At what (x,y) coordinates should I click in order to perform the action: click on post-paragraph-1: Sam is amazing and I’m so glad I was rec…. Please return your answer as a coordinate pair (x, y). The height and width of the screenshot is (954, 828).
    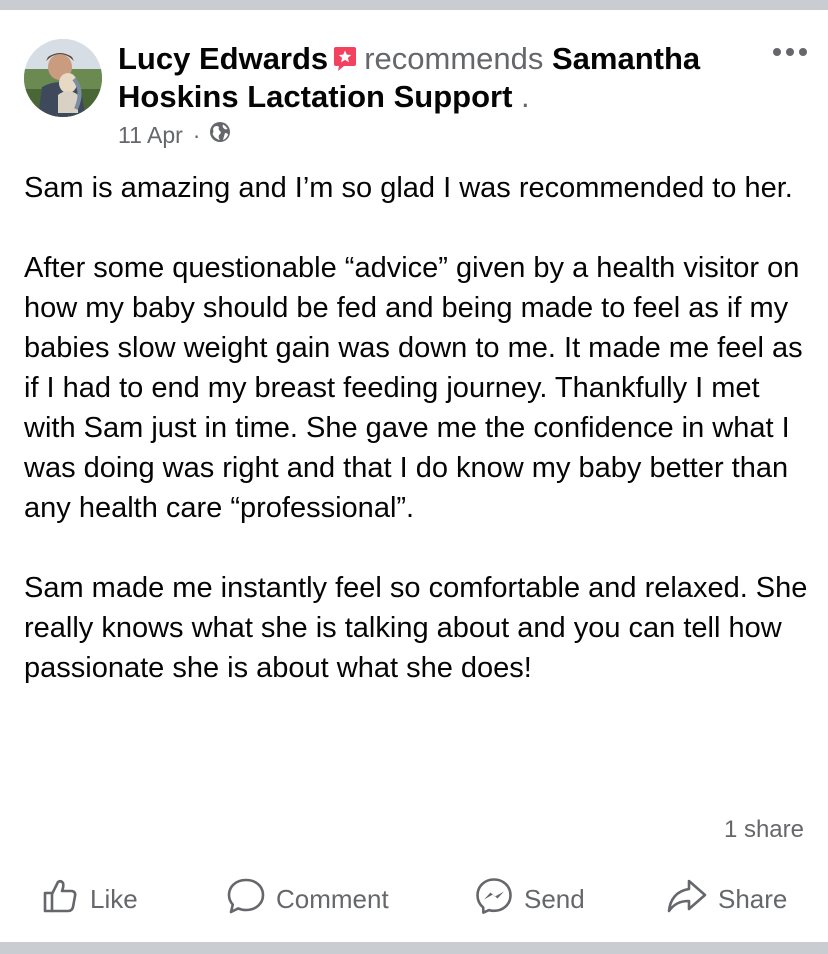
    Looking at the image, I should click on (408, 188).